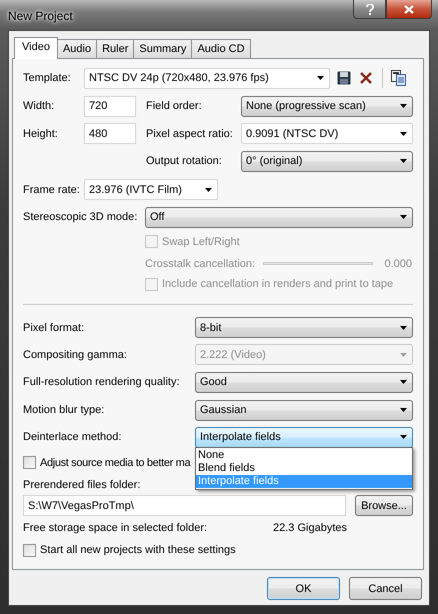 Image resolution: width=438 pixels, height=614 pixels. What do you see at coordinates (36, 48) in the screenshot?
I see `tab: Video` at bounding box center [36, 48].